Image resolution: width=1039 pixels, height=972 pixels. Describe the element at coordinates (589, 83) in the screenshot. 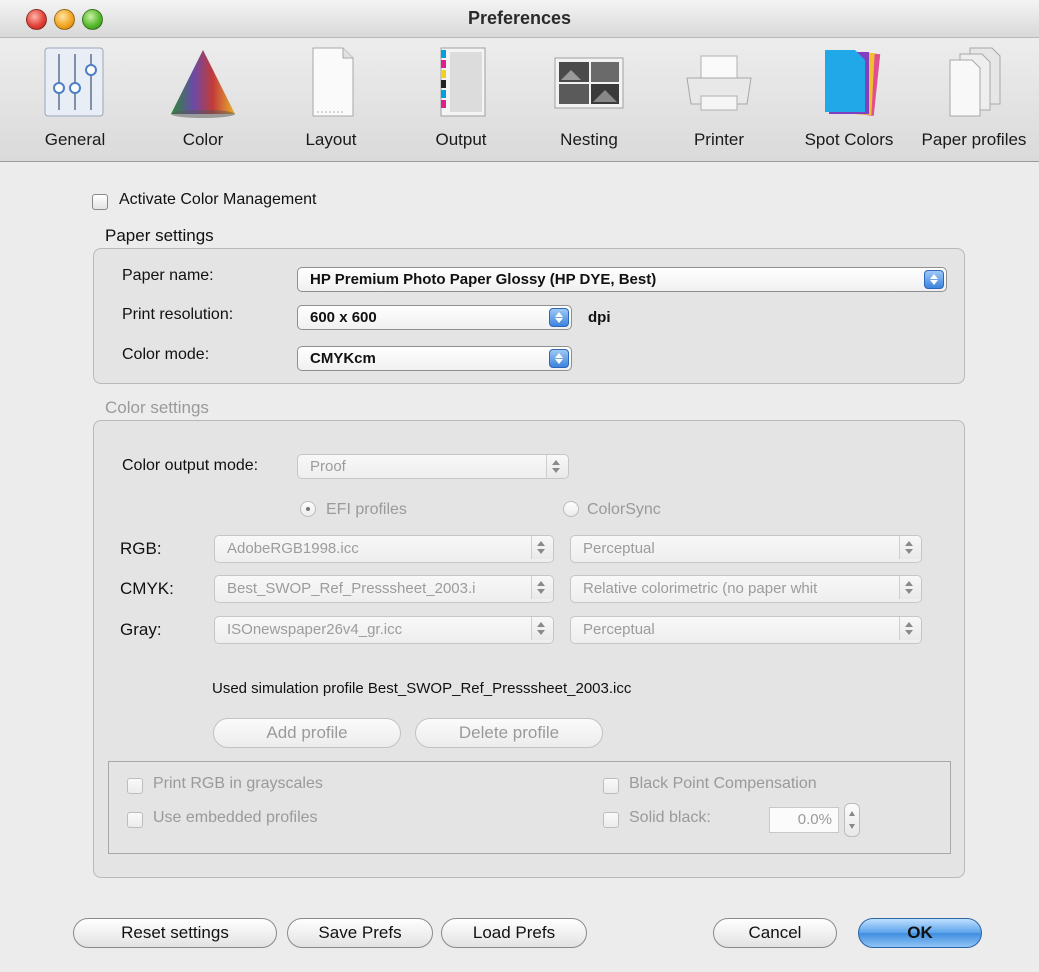

I see `nesting-images-icon` at that location.